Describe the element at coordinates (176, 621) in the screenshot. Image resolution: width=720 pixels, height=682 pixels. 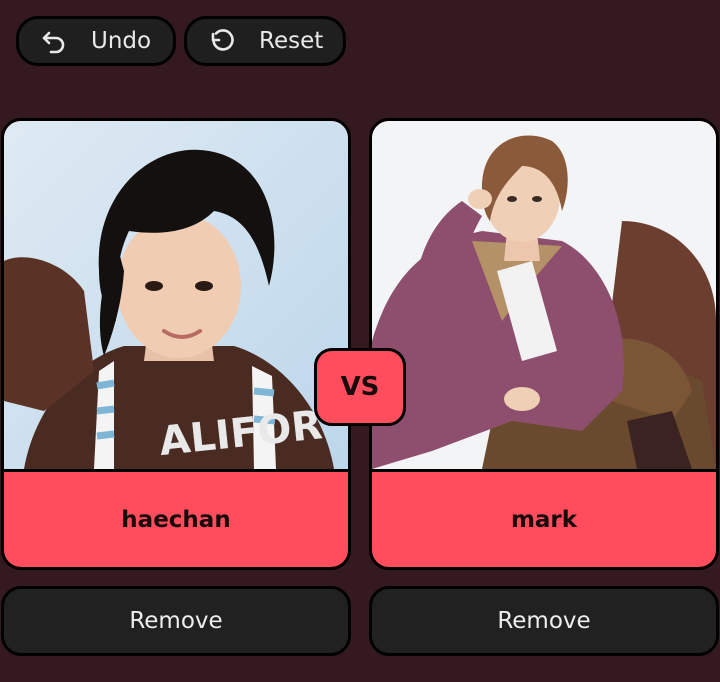
I see `remove-button-left: Remove` at that location.